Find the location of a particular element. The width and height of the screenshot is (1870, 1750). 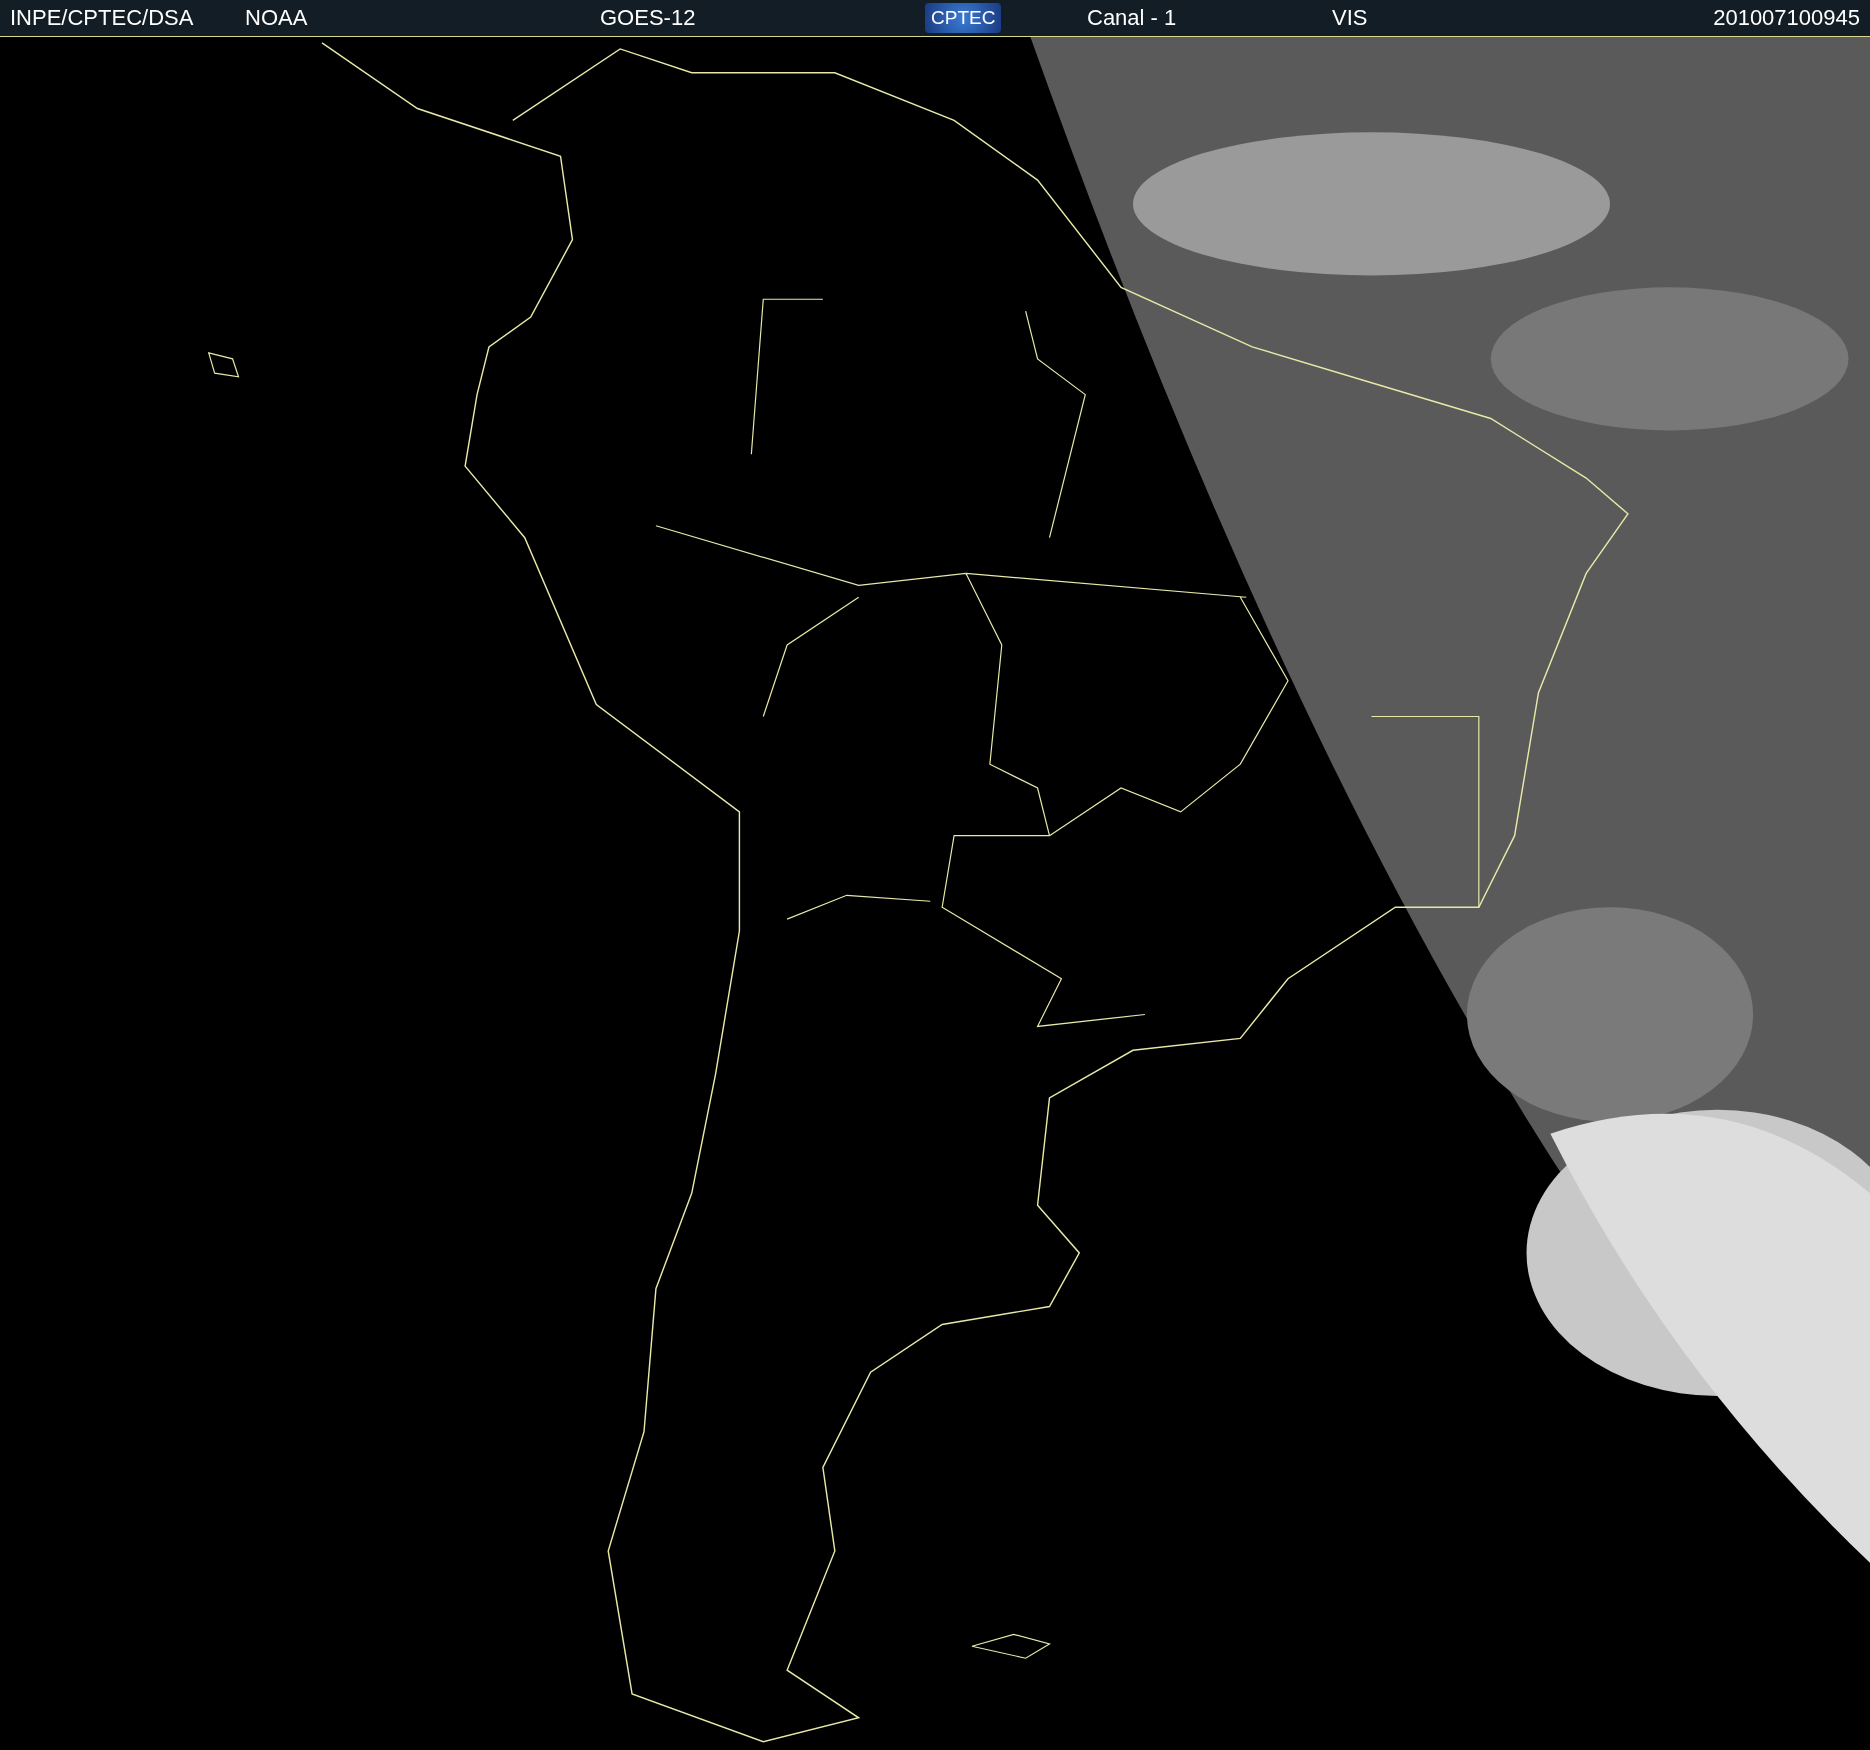

header-label: NOAA is located at coordinates (276, 18).